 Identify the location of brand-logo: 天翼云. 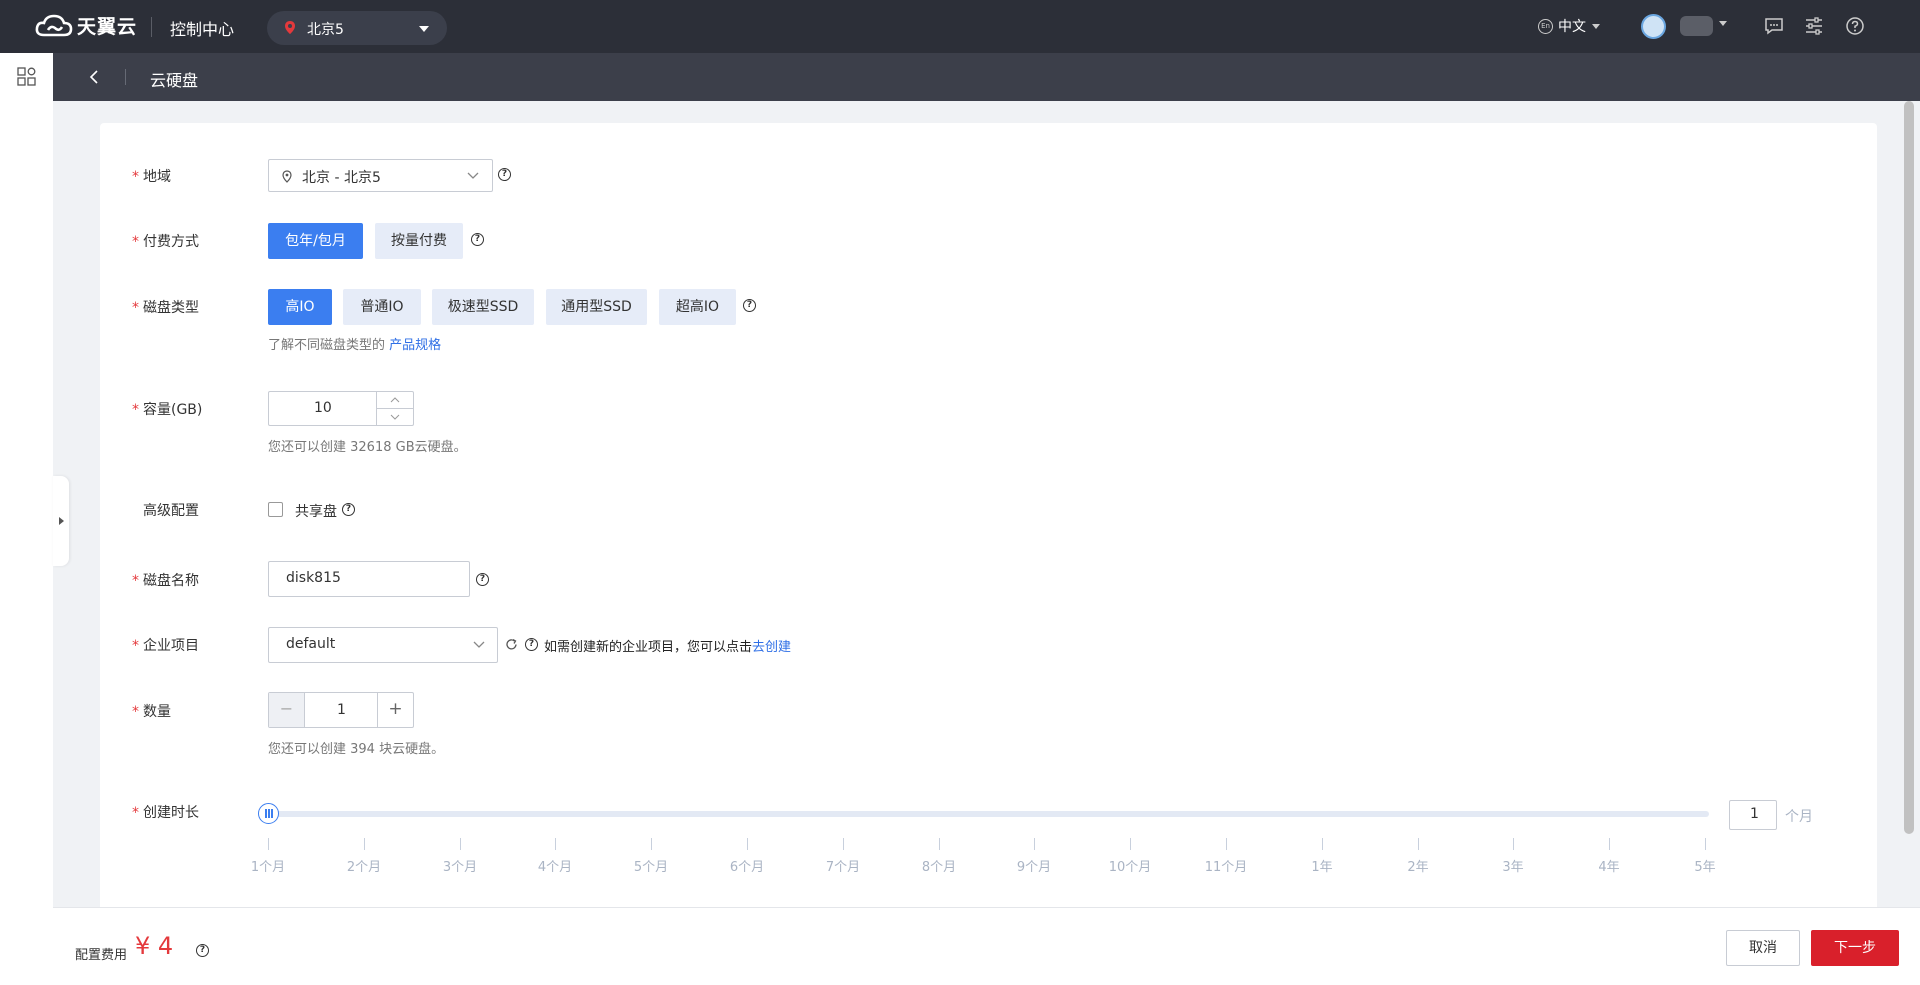
(85, 25).